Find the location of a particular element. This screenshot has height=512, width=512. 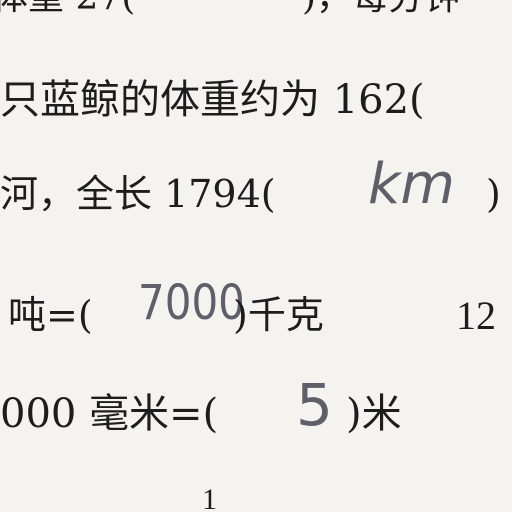

line-3-left-text: 河，全长 1794( is located at coordinates (138, 194).